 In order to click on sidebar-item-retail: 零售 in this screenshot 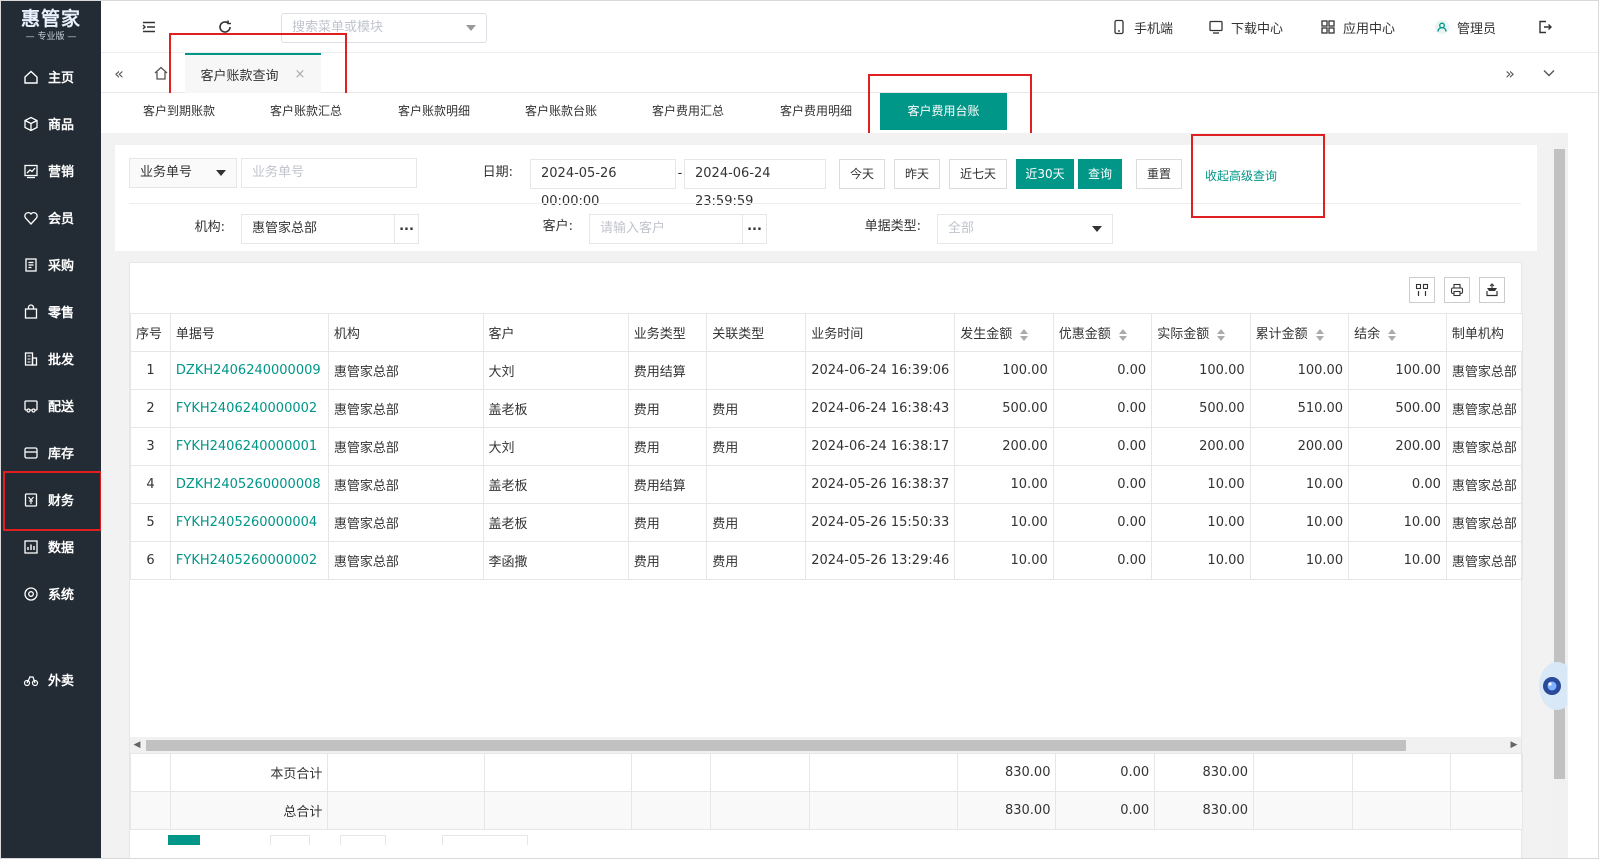, I will do `click(51, 311)`.